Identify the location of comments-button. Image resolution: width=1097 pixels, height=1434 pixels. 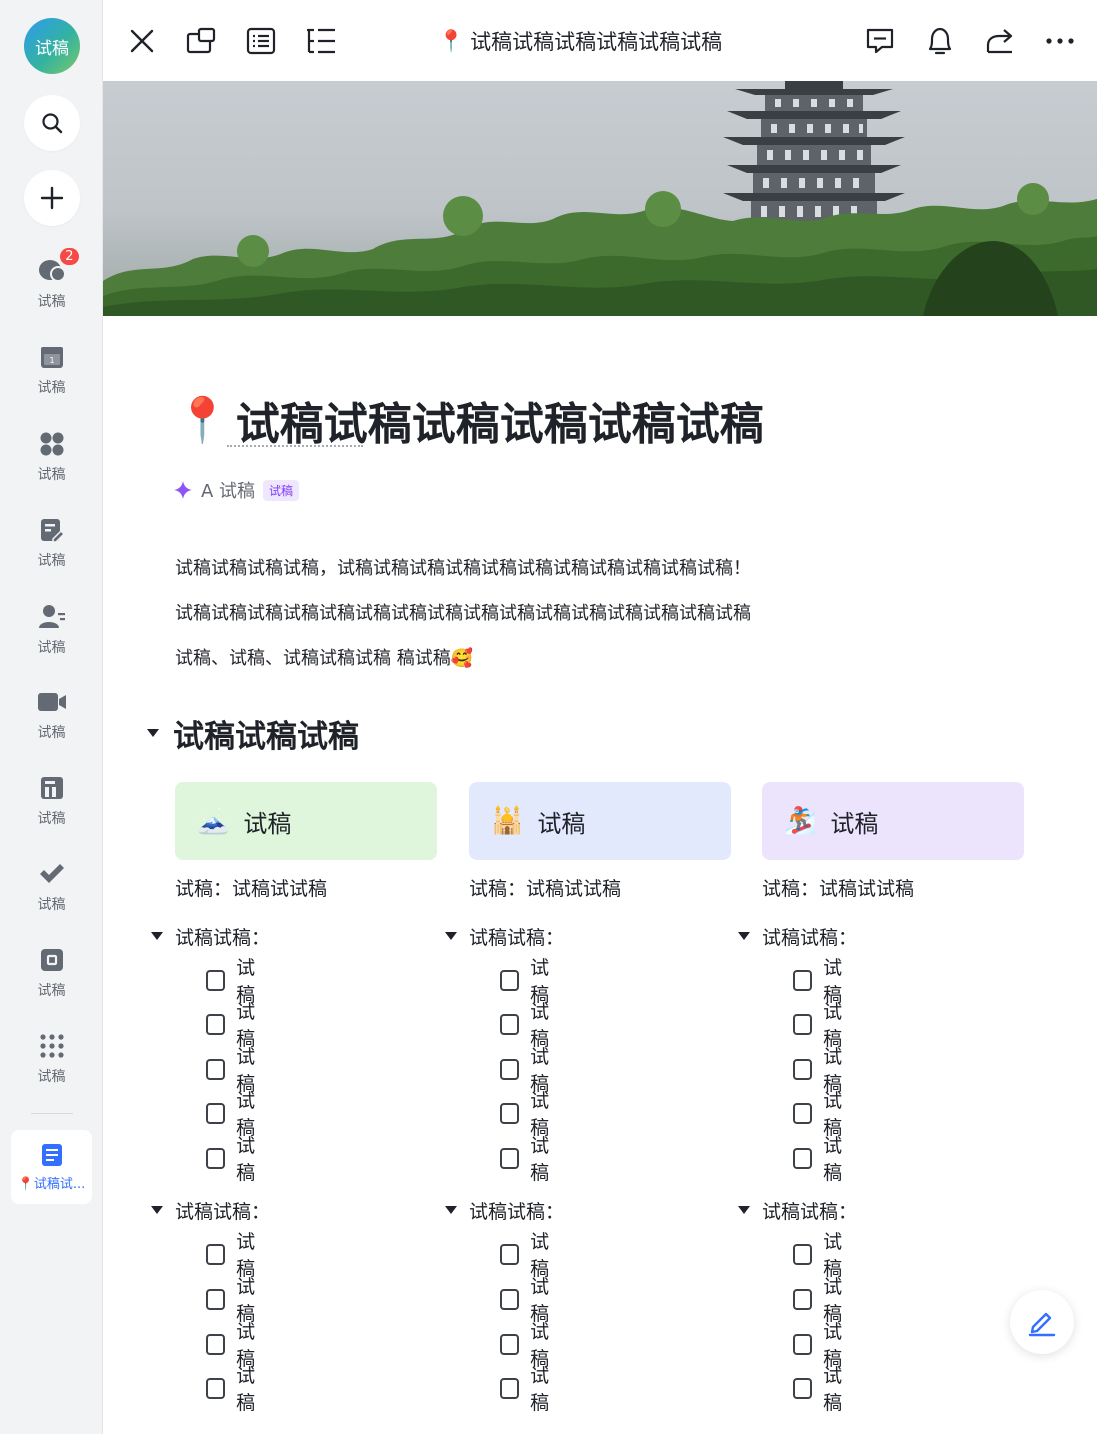
(880, 41).